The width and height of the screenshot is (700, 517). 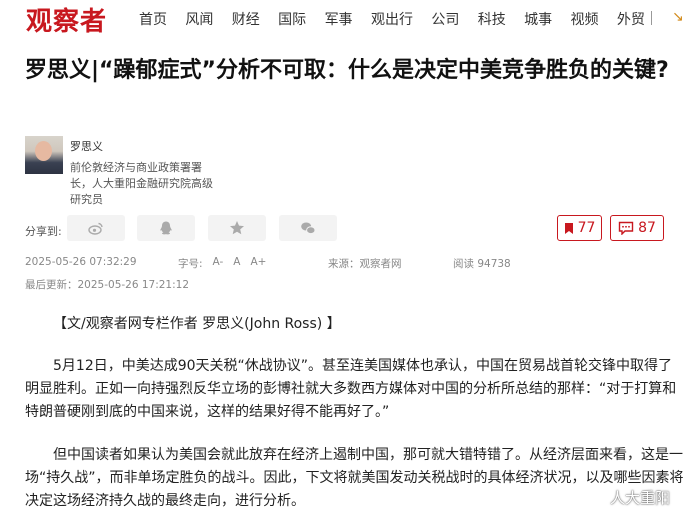 I want to click on share-qq-button, so click(x=166, y=228).